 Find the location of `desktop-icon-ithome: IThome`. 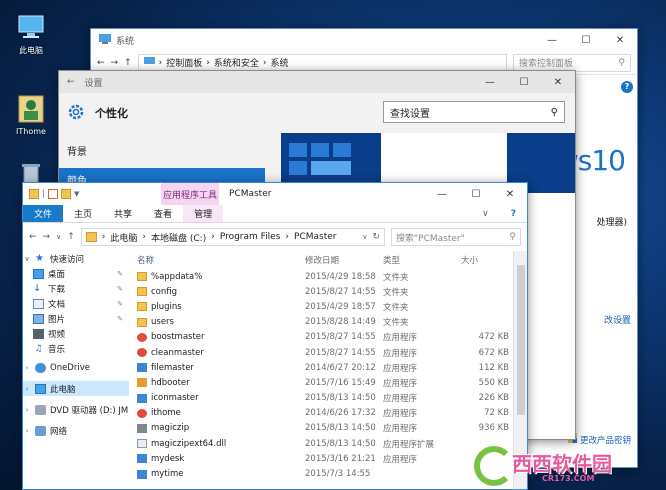

desktop-icon-ithome: IThome is located at coordinates (31, 115).